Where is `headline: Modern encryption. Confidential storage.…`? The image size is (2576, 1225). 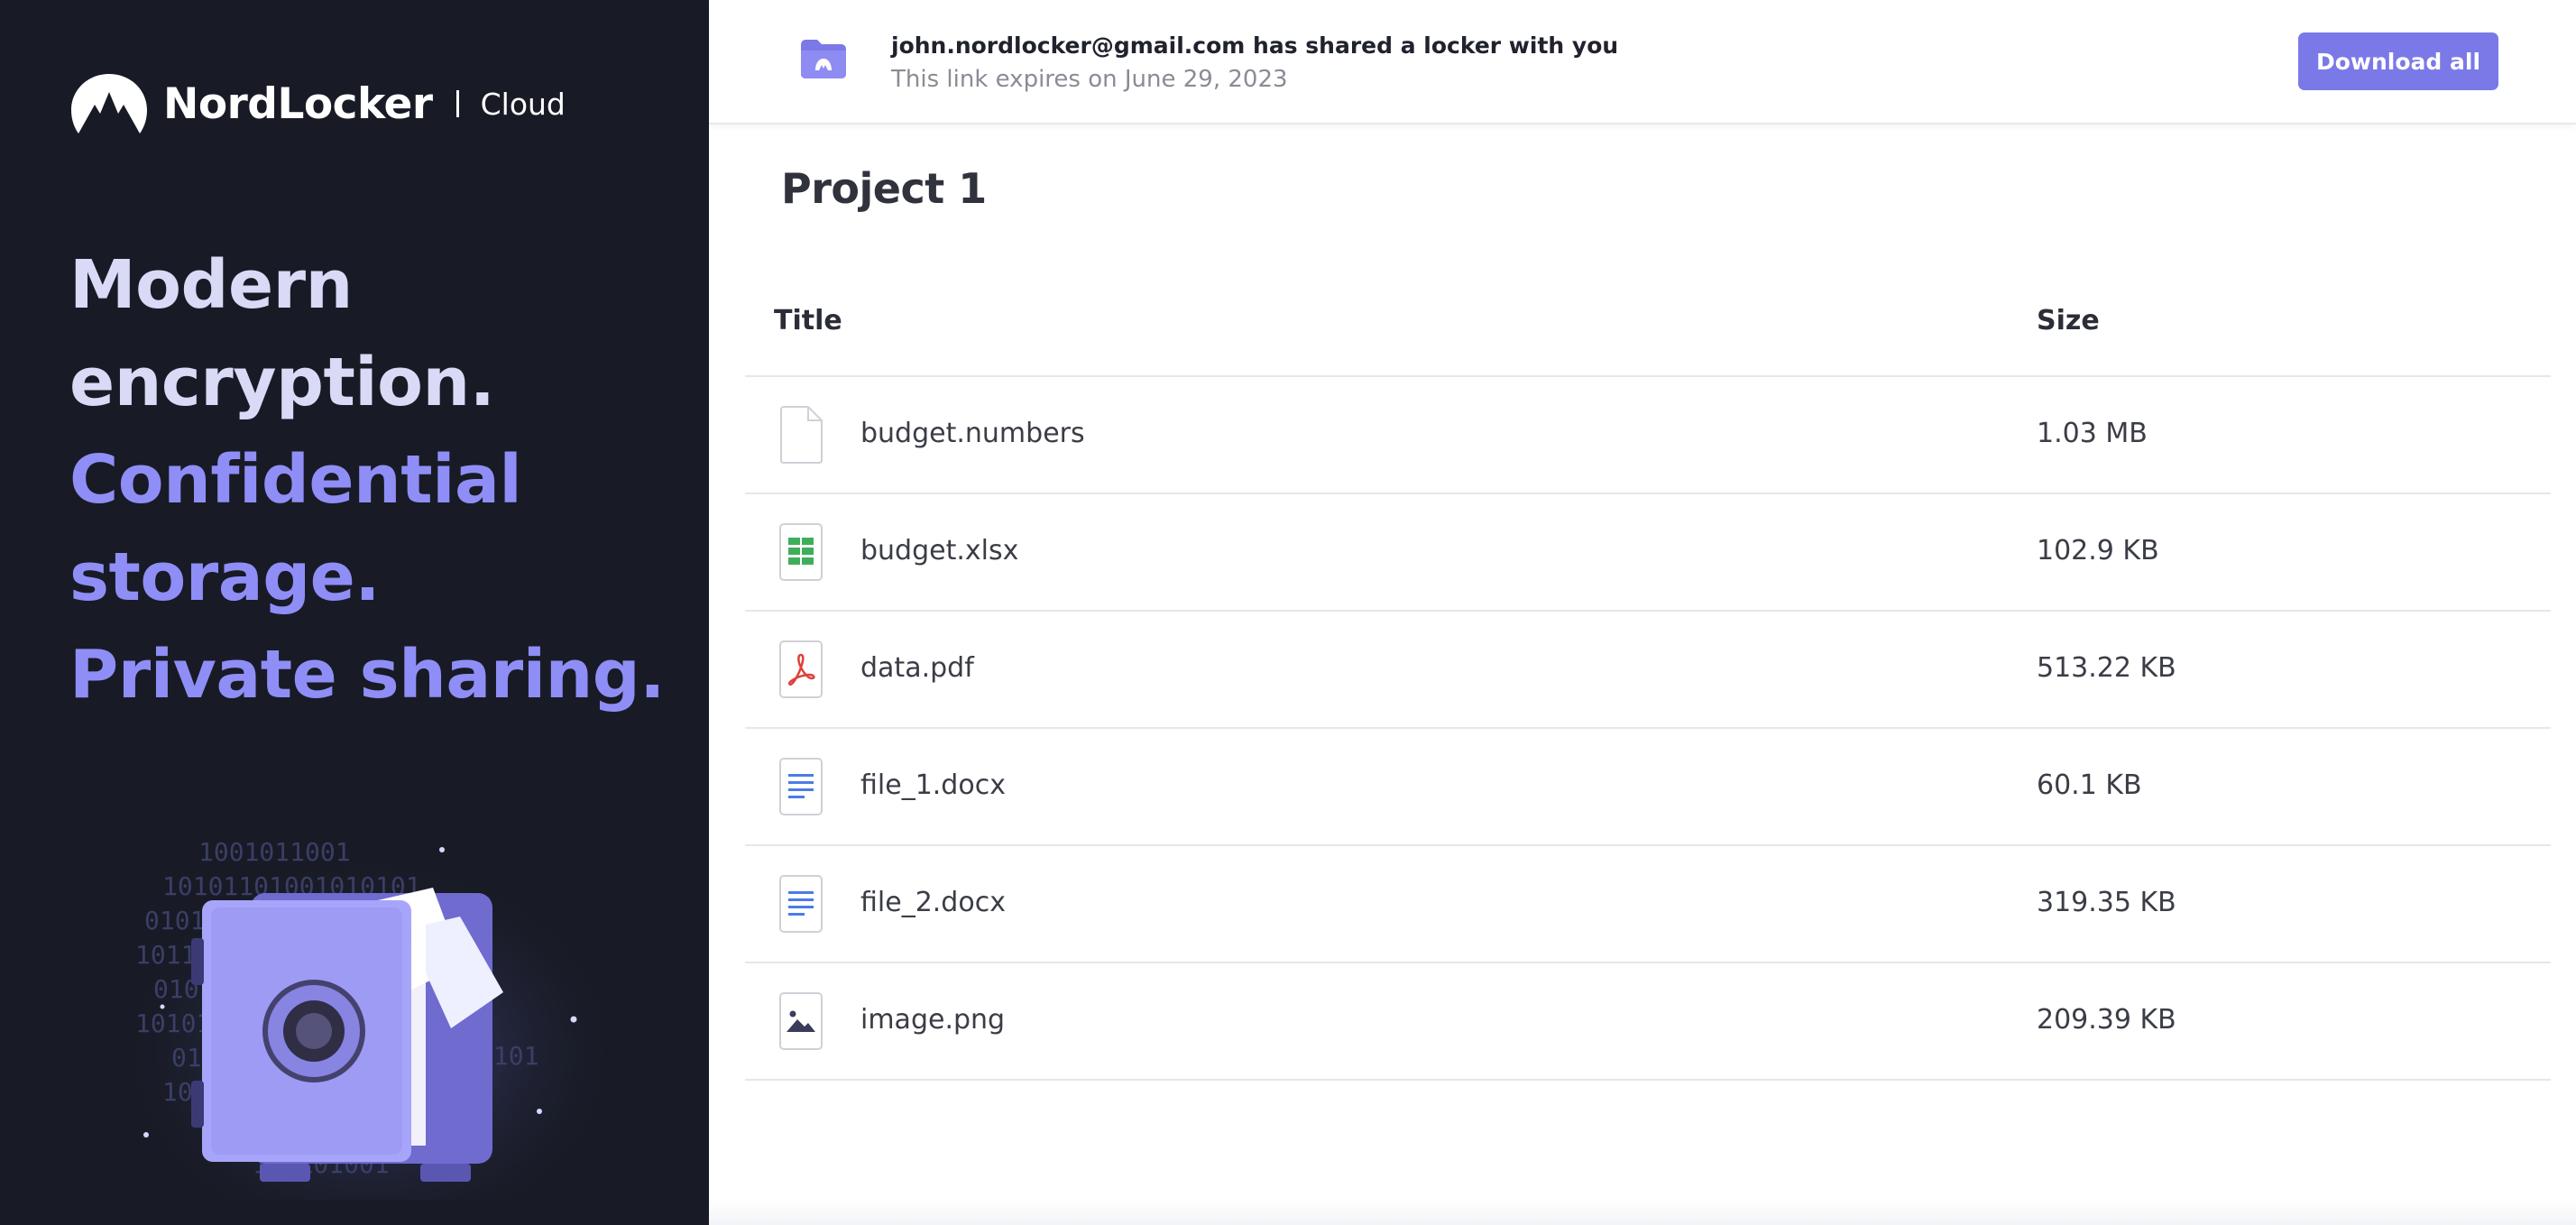
headline: Modern encryption. Confidential storage.… is located at coordinates (367, 479).